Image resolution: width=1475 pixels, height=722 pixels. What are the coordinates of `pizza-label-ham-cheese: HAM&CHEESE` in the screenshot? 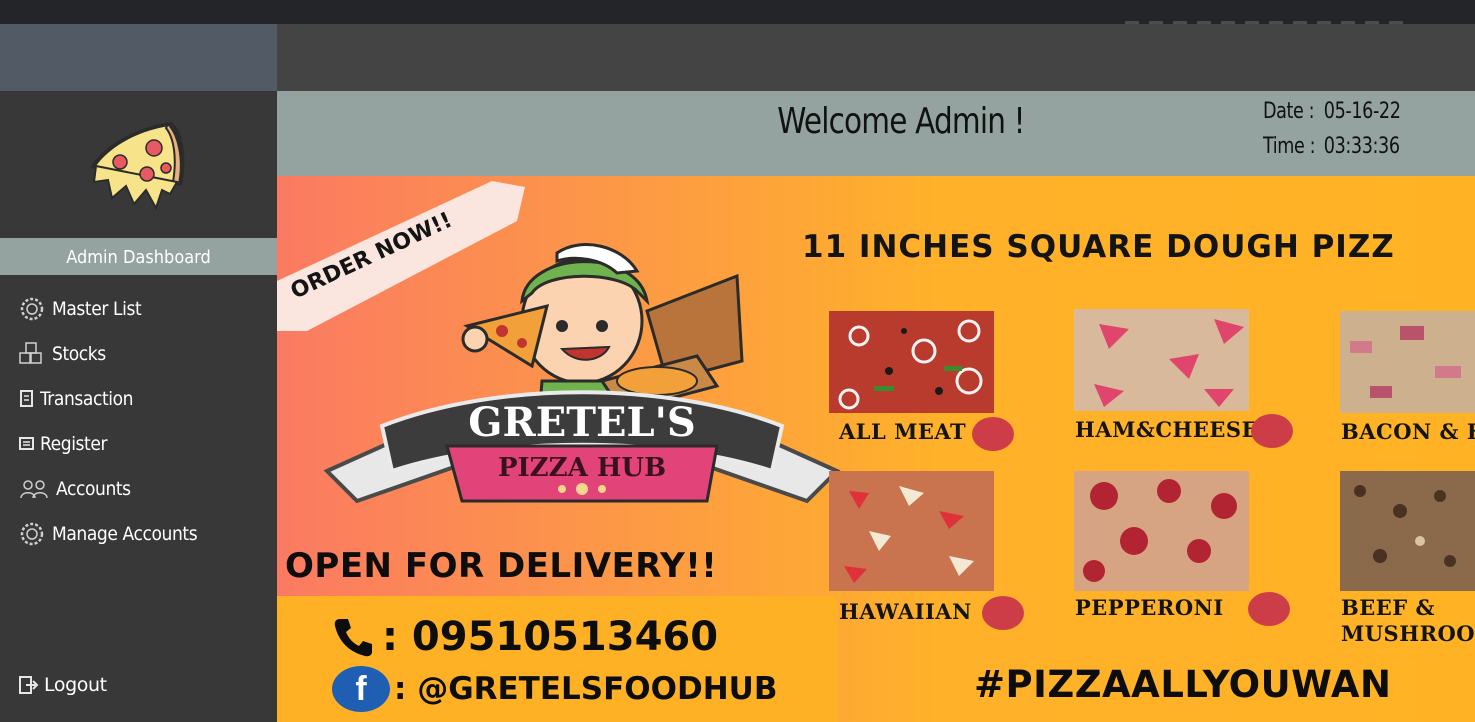 It's located at (1167, 429).